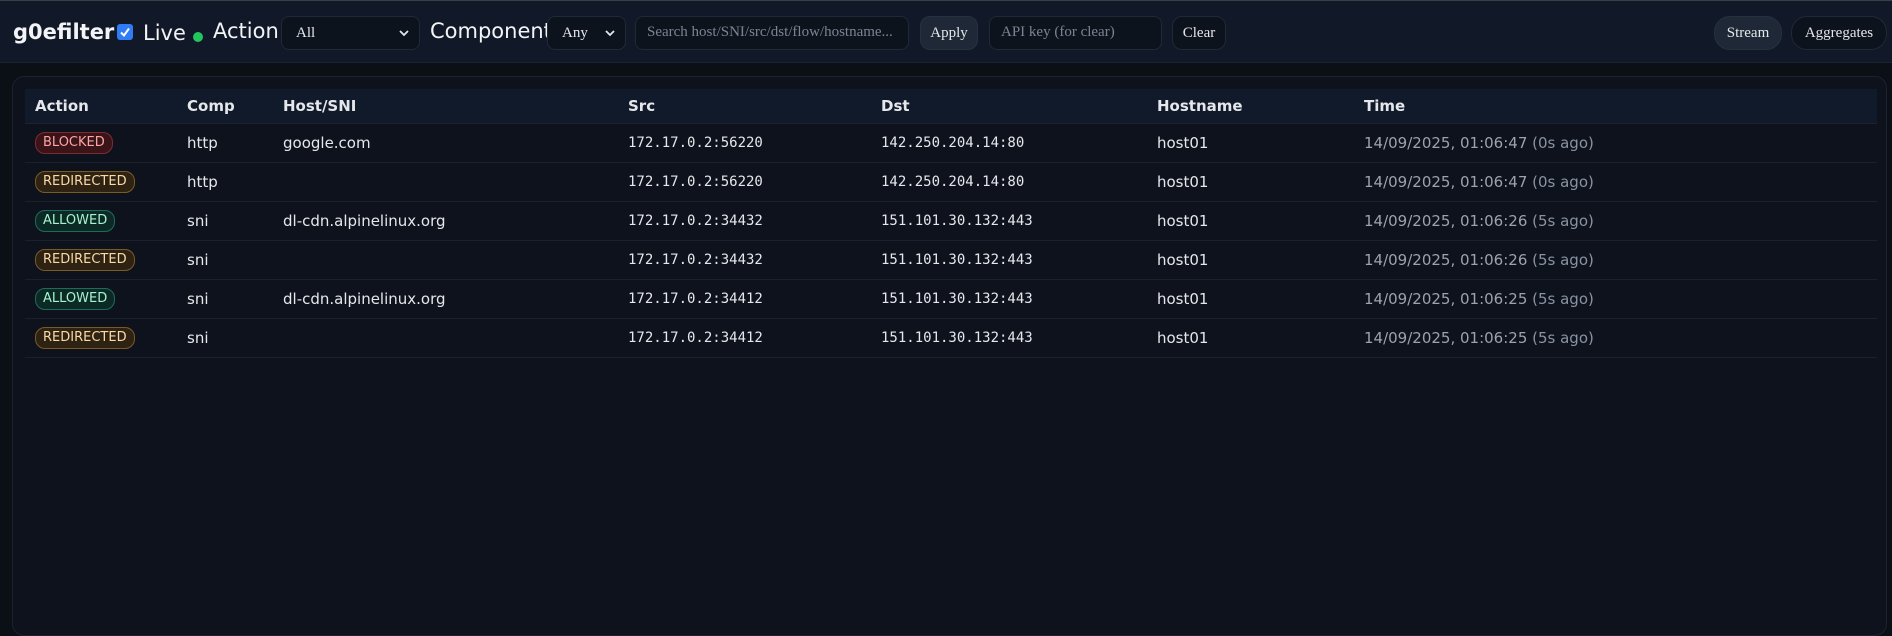  Describe the element at coordinates (1839, 33) in the screenshot. I see `aggregates-button: Aggregates` at that location.